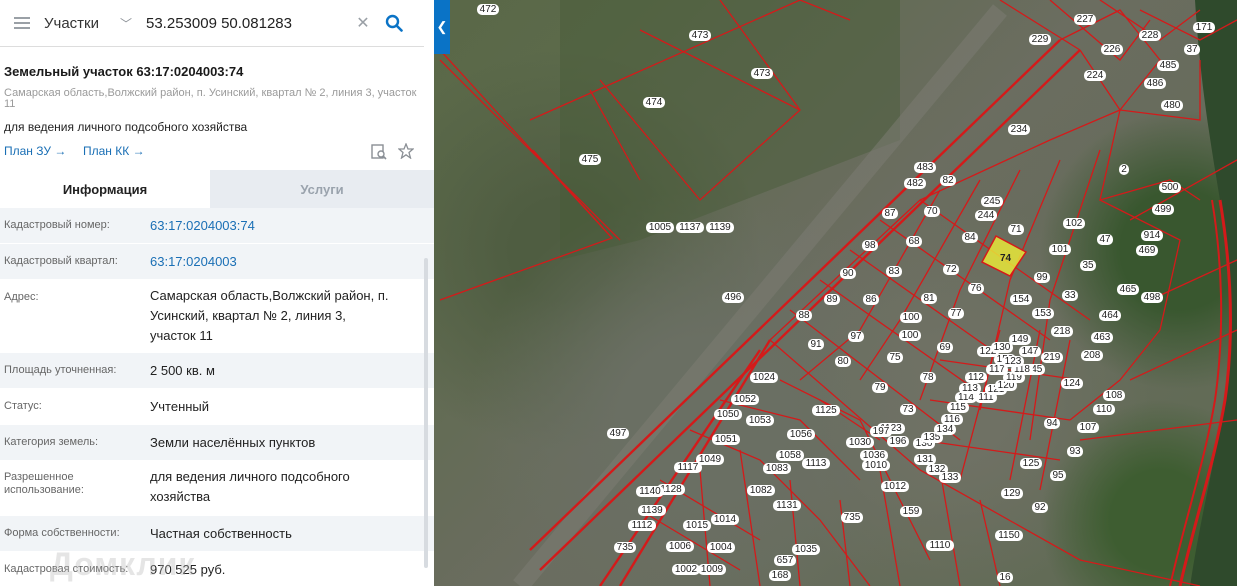 Image resolution: width=1237 pixels, height=586 pixels. Describe the element at coordinates (860, 442) in the screenshot. I see `plot-number-label: 1030` at that location.